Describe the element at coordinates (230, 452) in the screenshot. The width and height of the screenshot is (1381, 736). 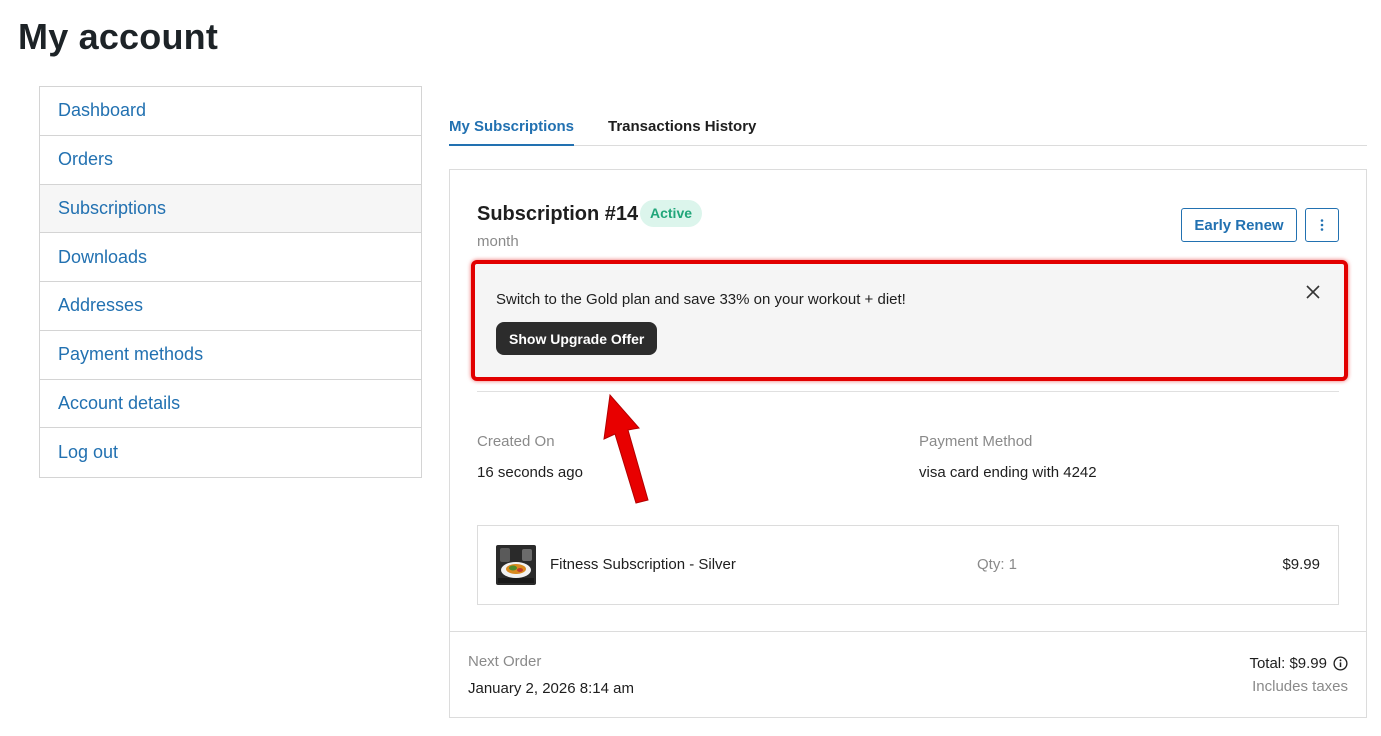
I see `sidebar-item-log-out: Log out` at that location.